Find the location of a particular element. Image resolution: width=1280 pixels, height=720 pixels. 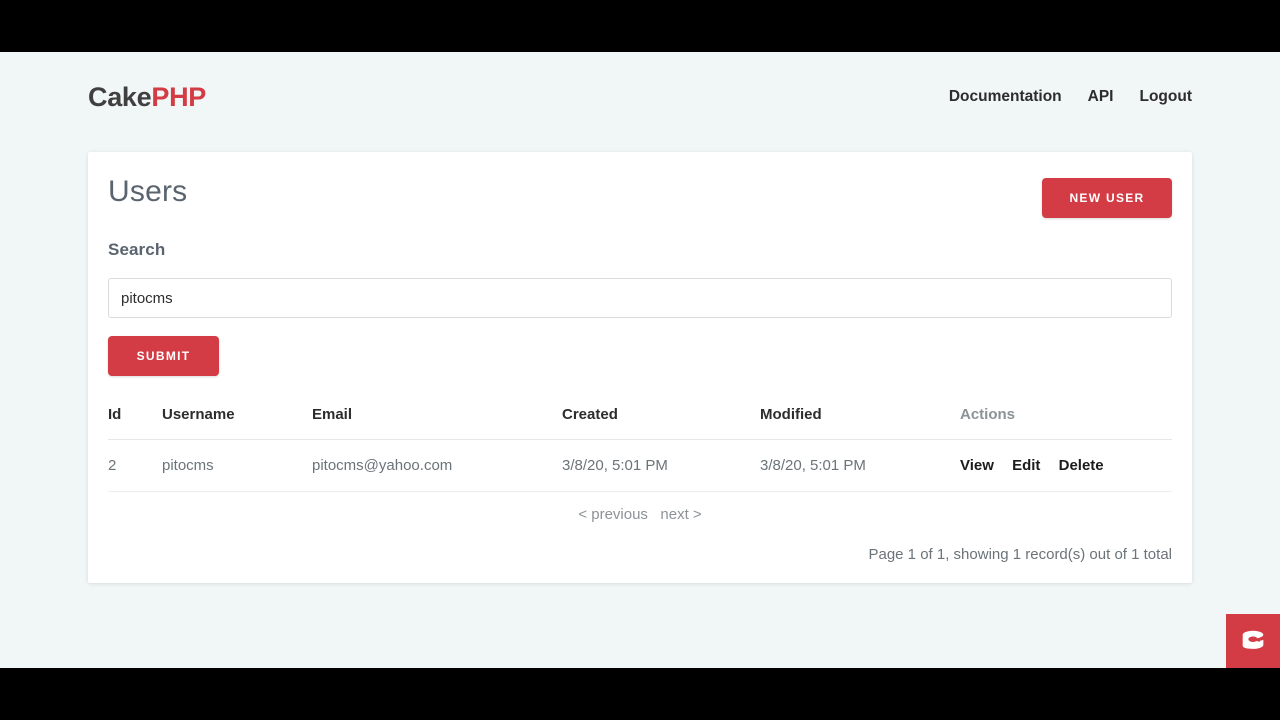

search-input is located at coordinates (640, 298).